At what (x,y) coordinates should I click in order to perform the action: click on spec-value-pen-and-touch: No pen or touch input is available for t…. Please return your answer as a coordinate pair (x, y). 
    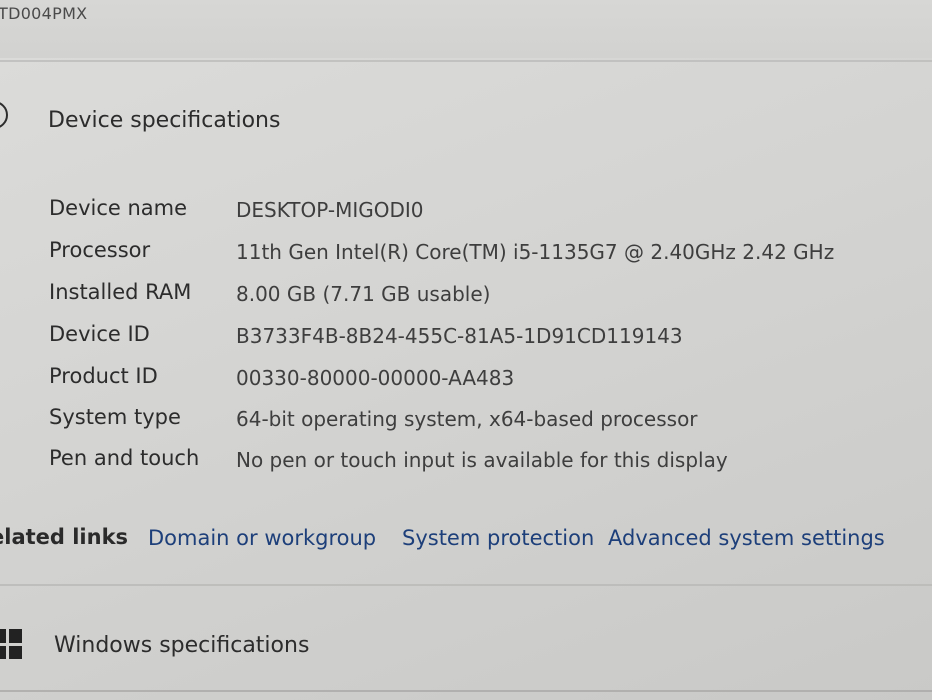
    Looking at the image, I should click on (482, 460).